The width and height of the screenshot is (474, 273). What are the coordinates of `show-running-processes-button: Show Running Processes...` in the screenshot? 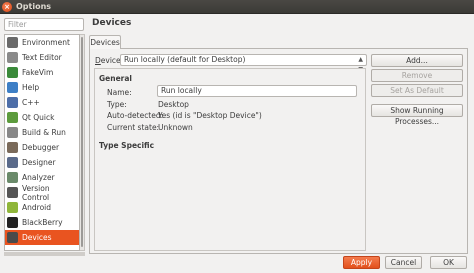 It's located at (417, 115).